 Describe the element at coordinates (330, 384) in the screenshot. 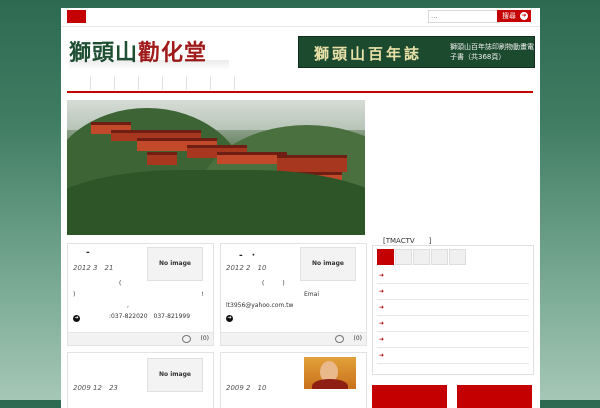

I see `portrait-robe` at that location.